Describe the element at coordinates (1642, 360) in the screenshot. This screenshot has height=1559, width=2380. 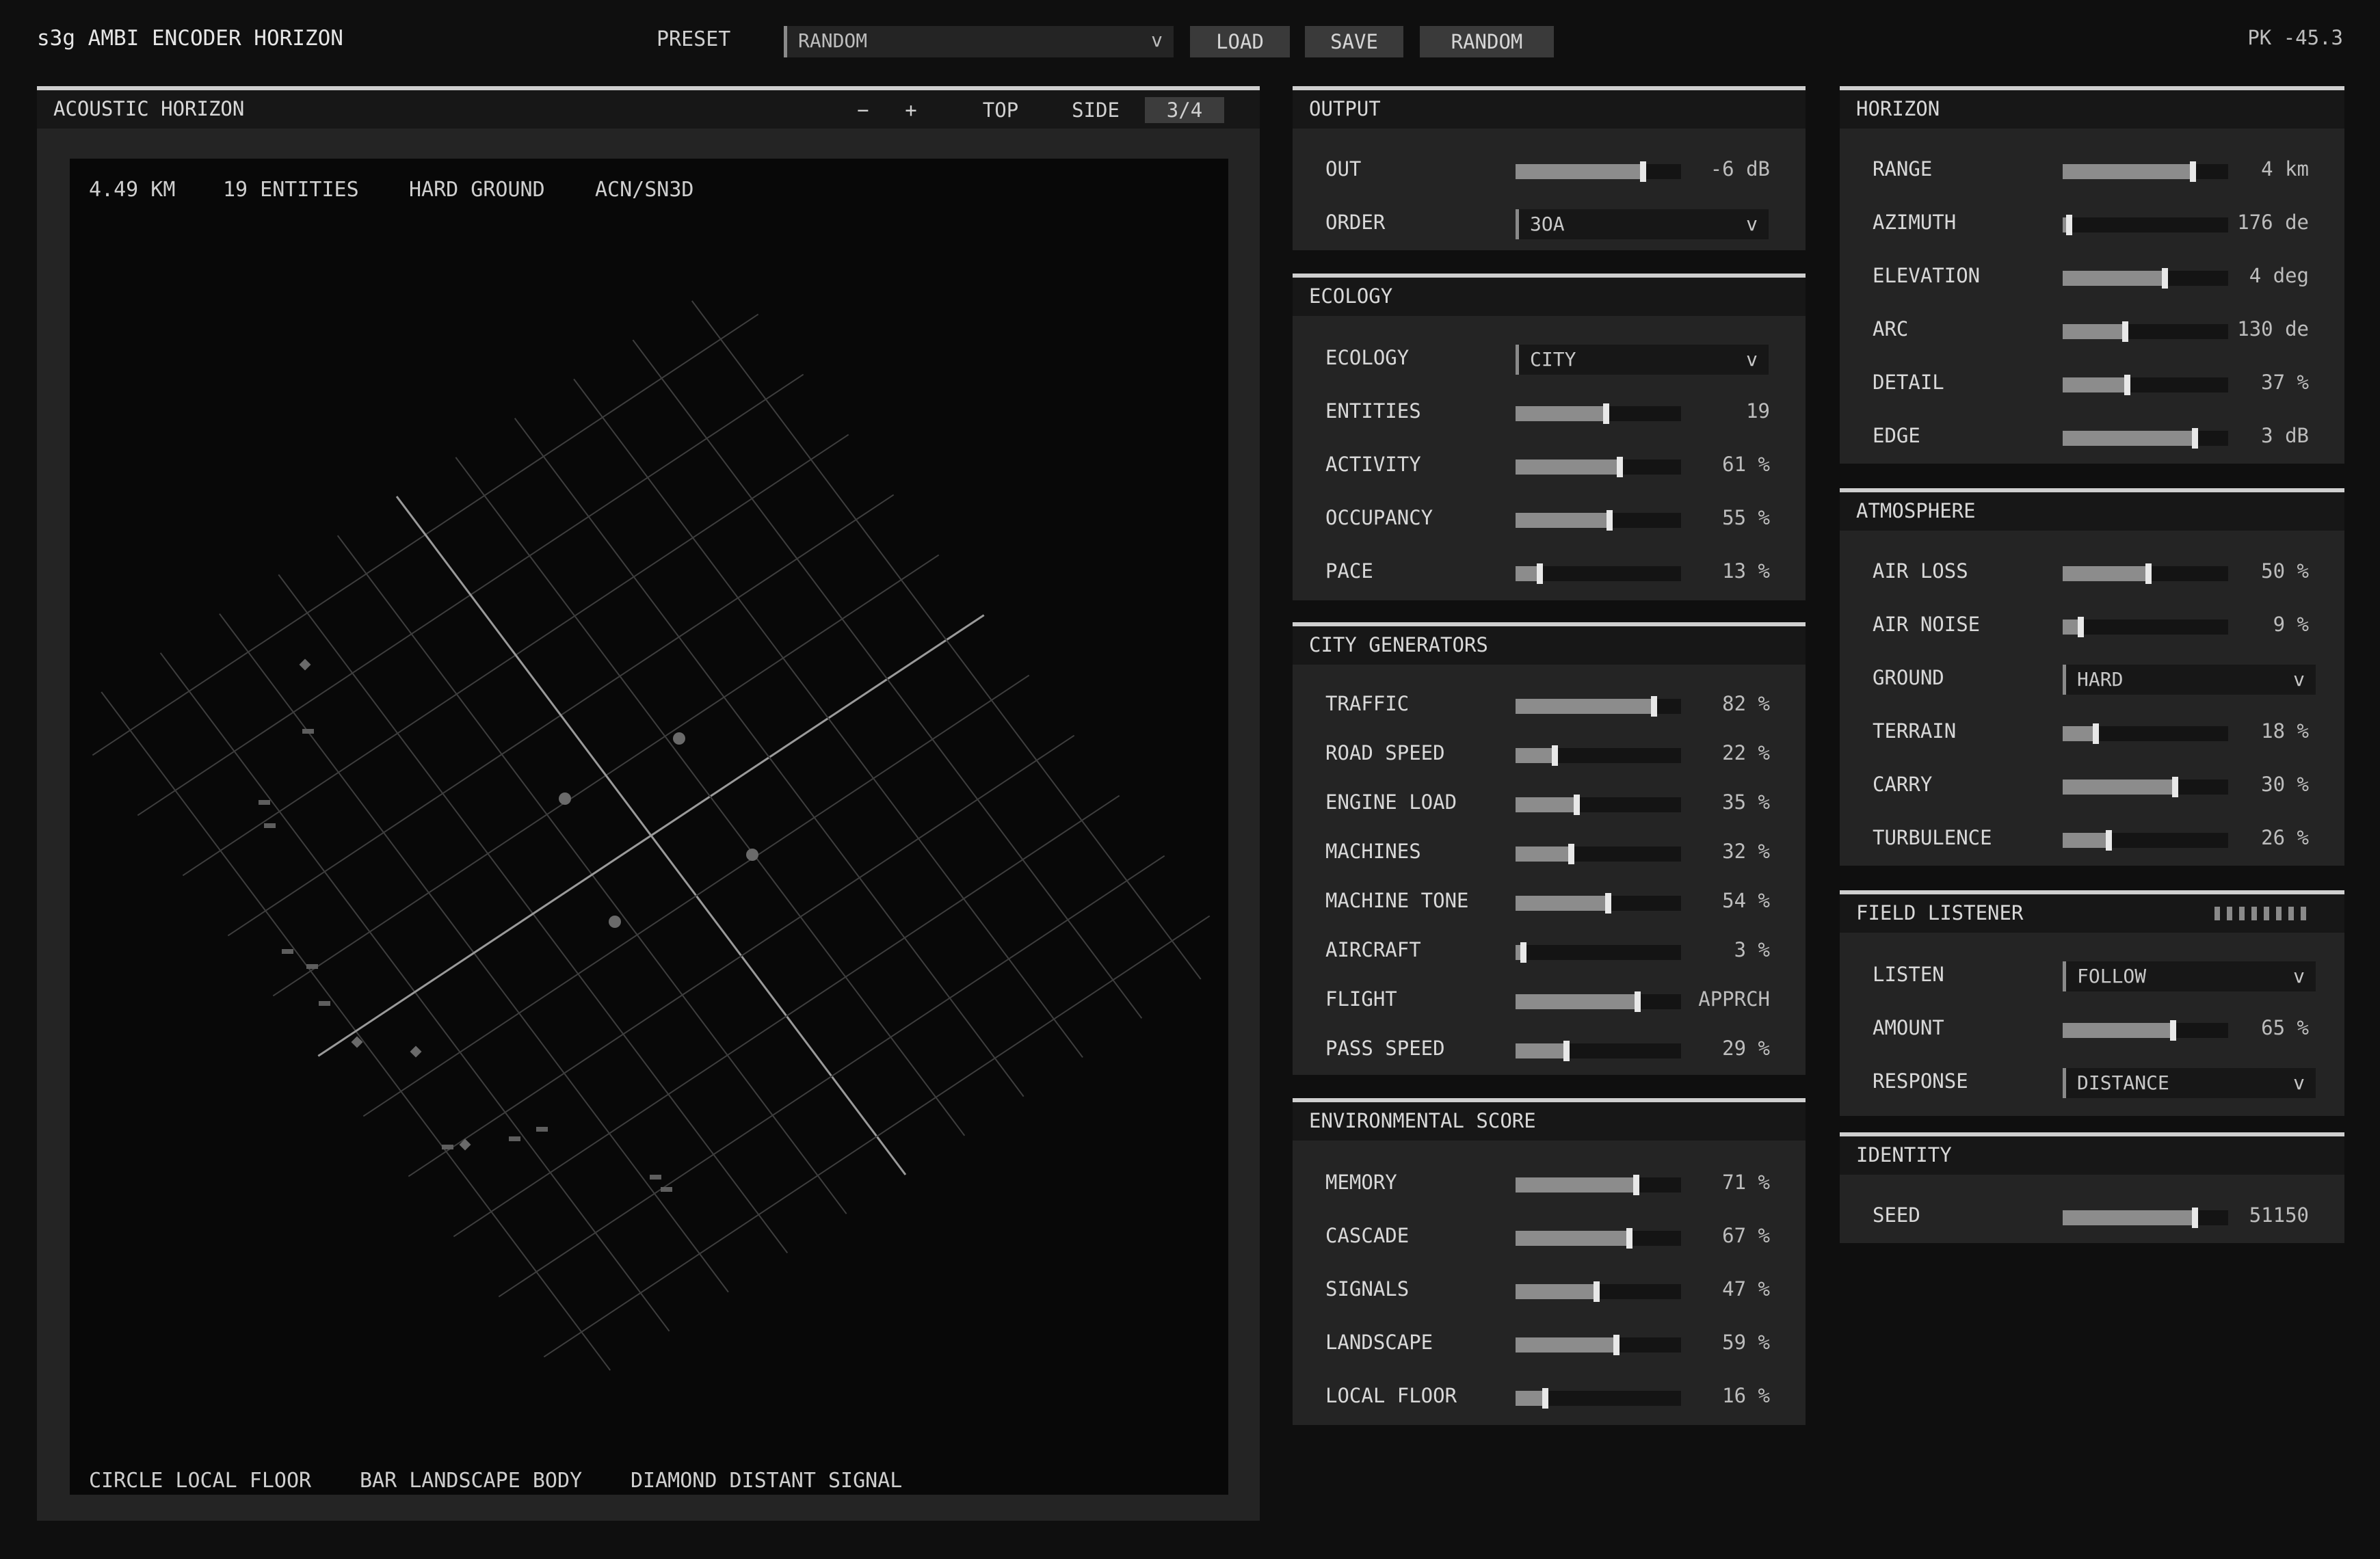
I see `ecology-select: CITY v` at that location.